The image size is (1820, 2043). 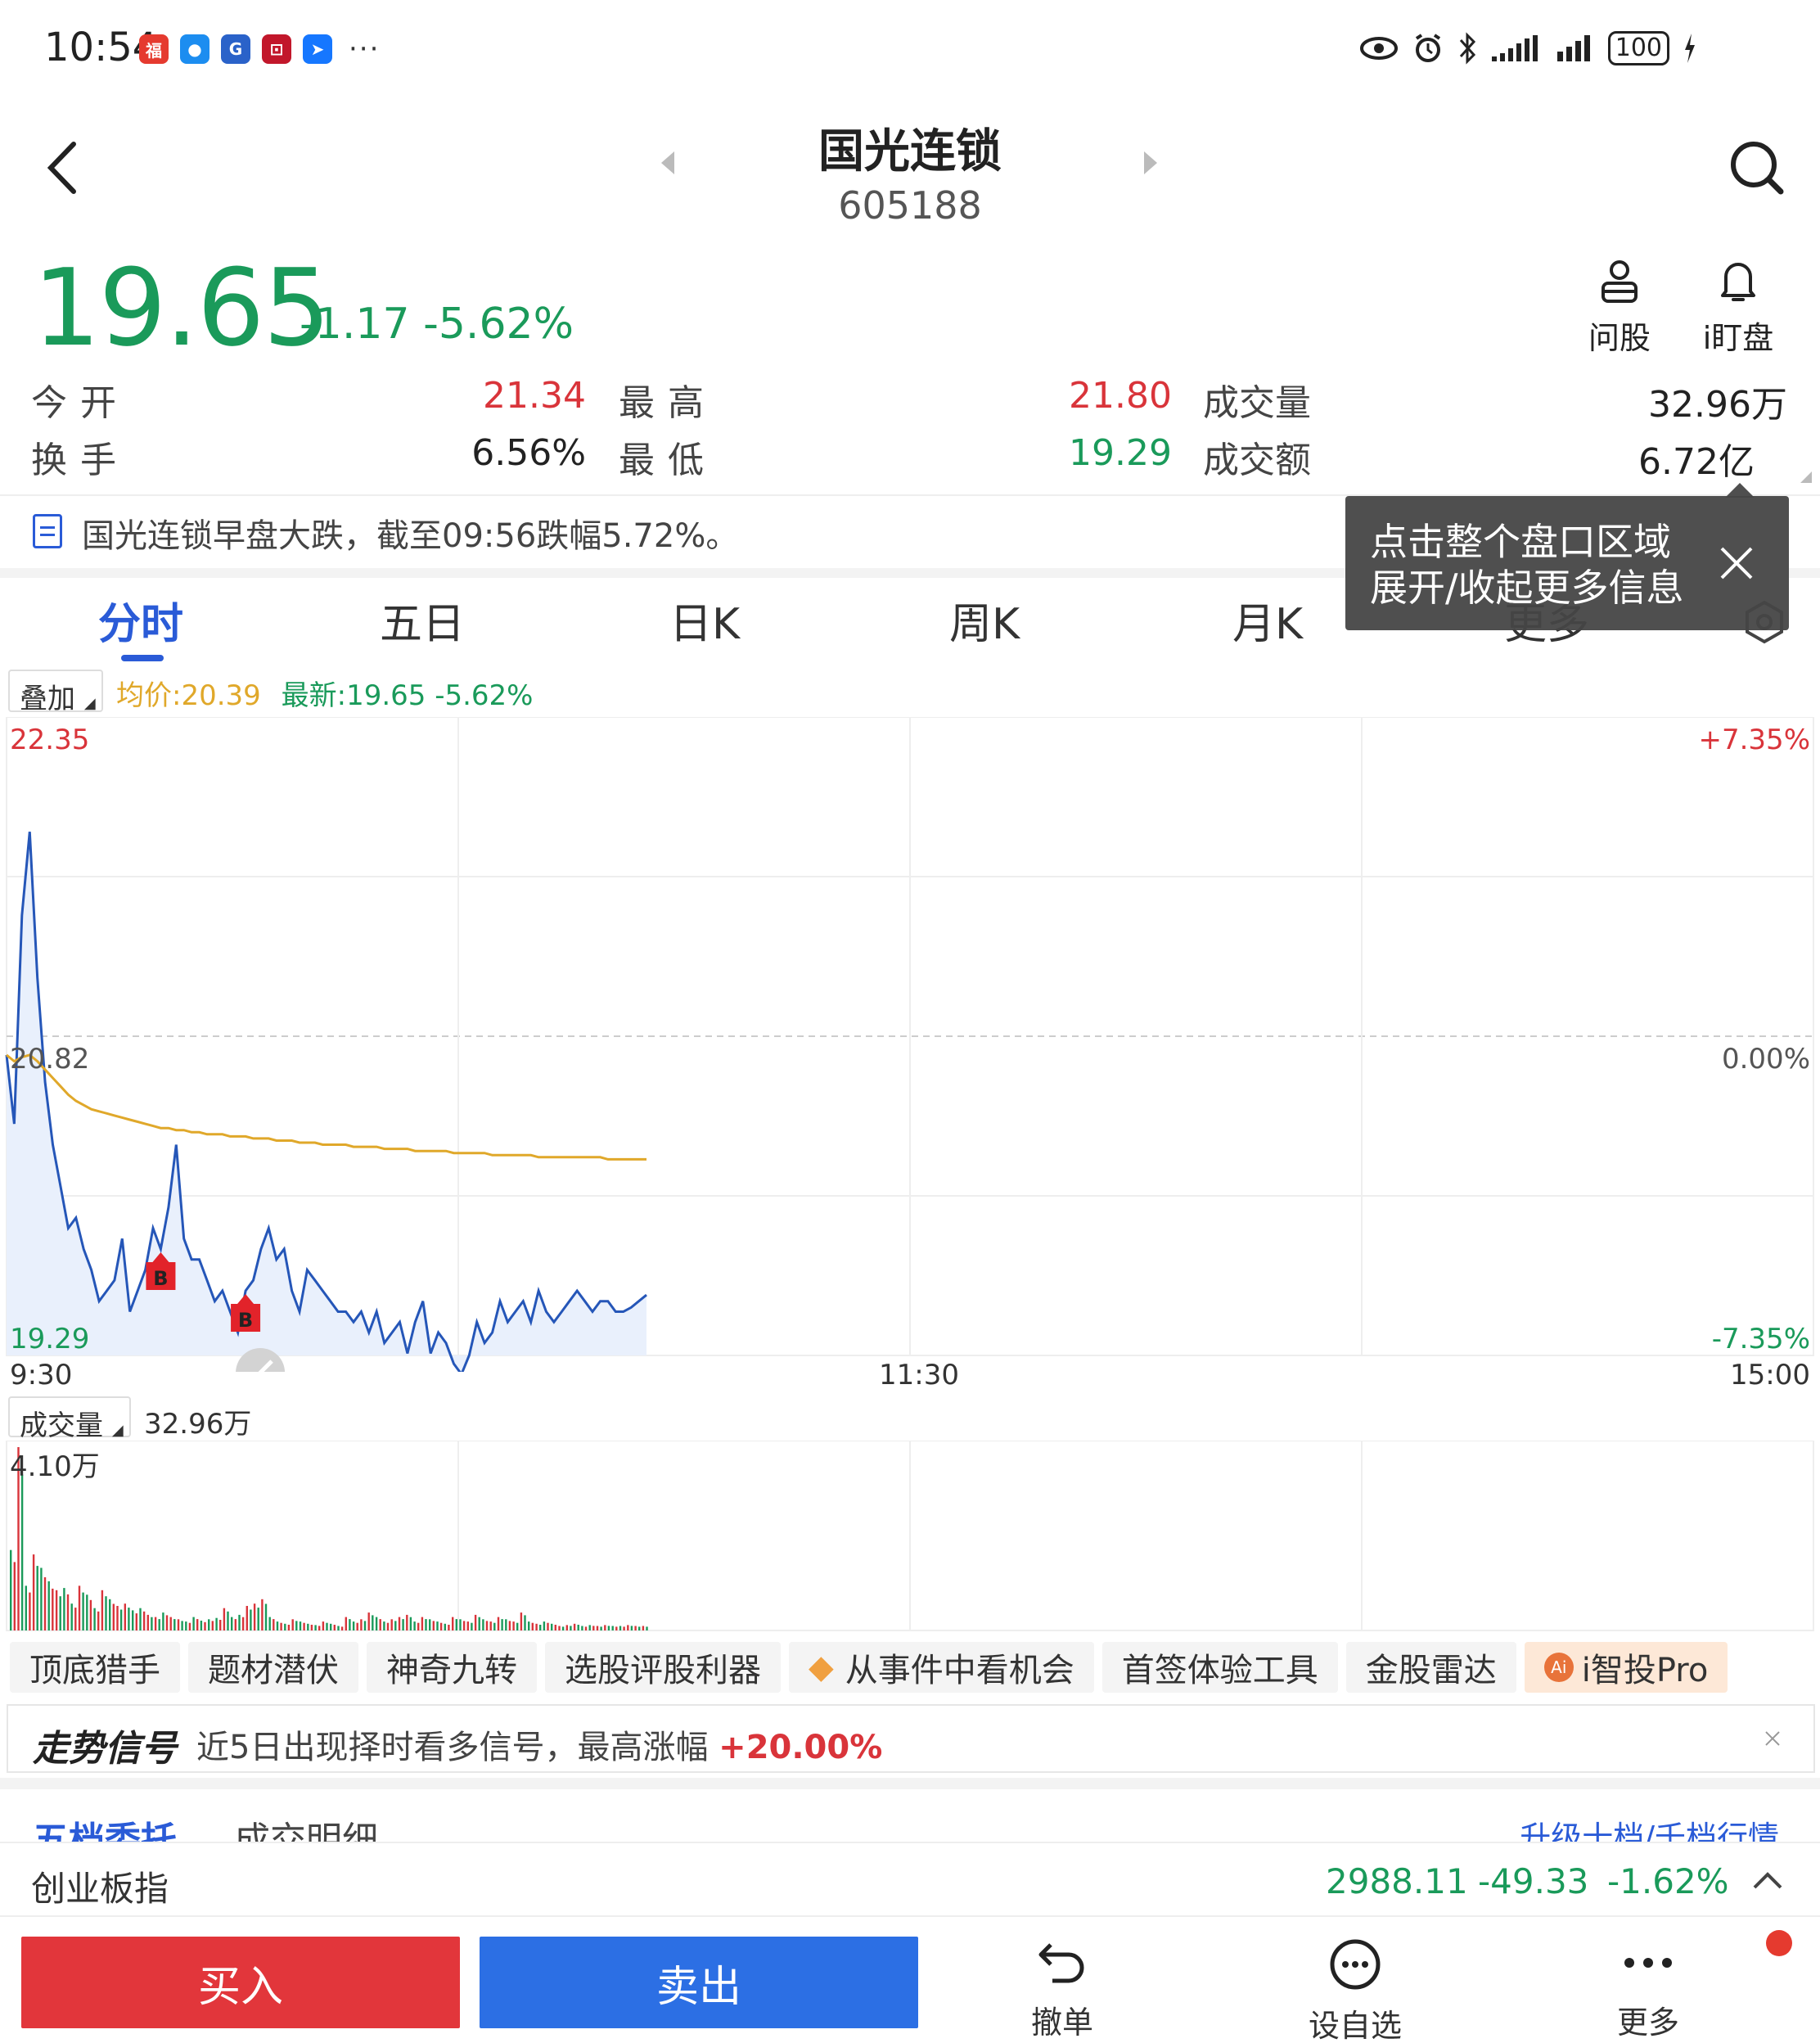 I want to click on chip-nine-turns: 神奇九转, so click(x=452, y=1667).